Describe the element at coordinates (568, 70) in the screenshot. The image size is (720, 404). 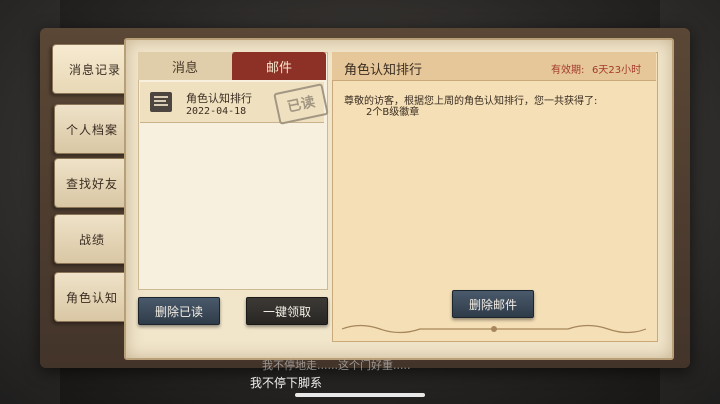
I see `validity-label: 有效期:` at that location.